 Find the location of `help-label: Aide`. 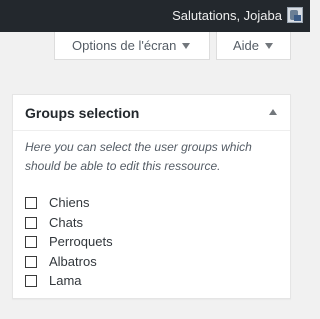

help-label: Aide is located at coordinates (246, 45).